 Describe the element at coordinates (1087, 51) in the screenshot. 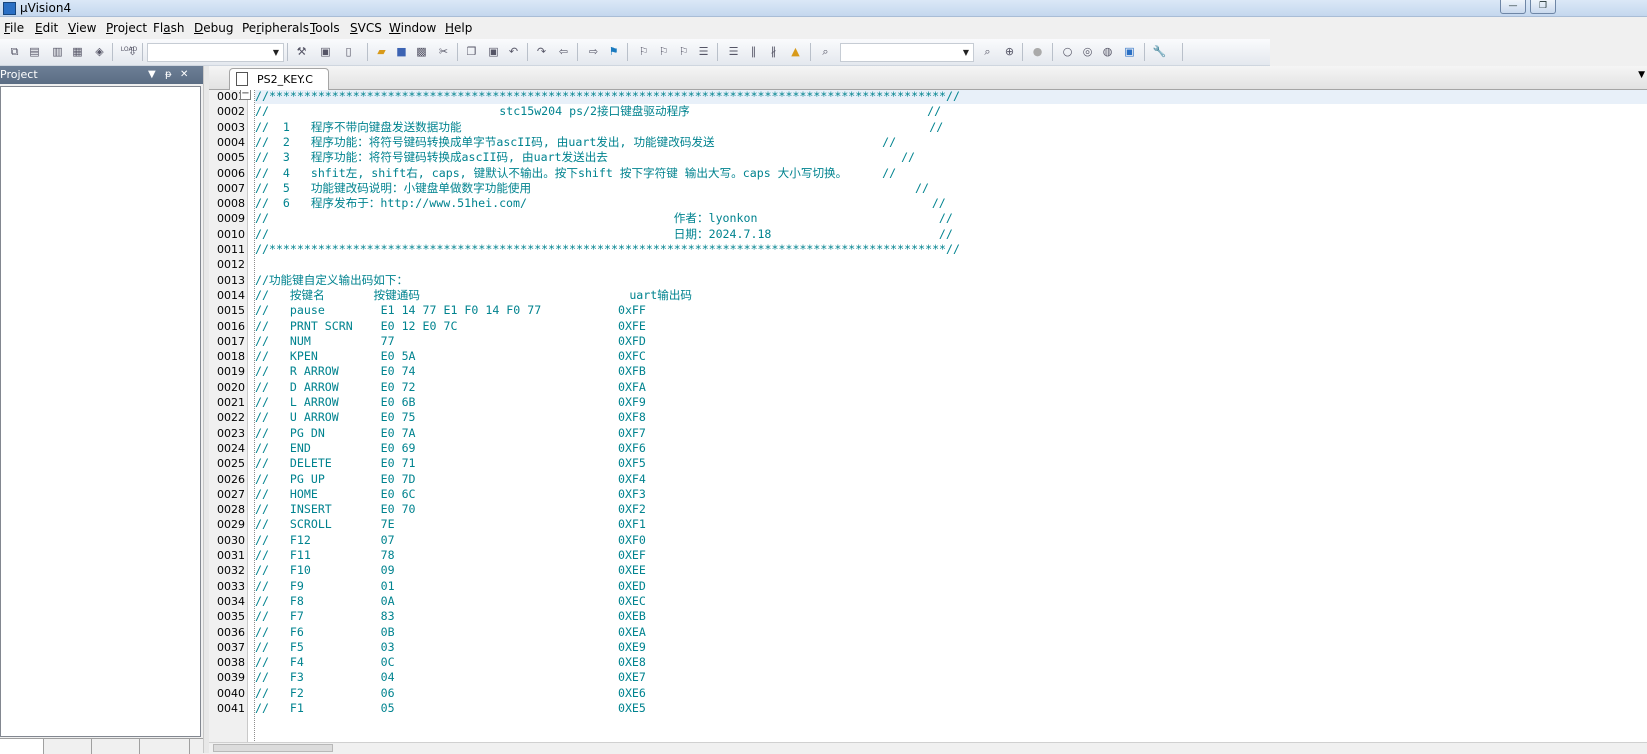

I see `disable-breakpoints-icon: ◎` at that location.